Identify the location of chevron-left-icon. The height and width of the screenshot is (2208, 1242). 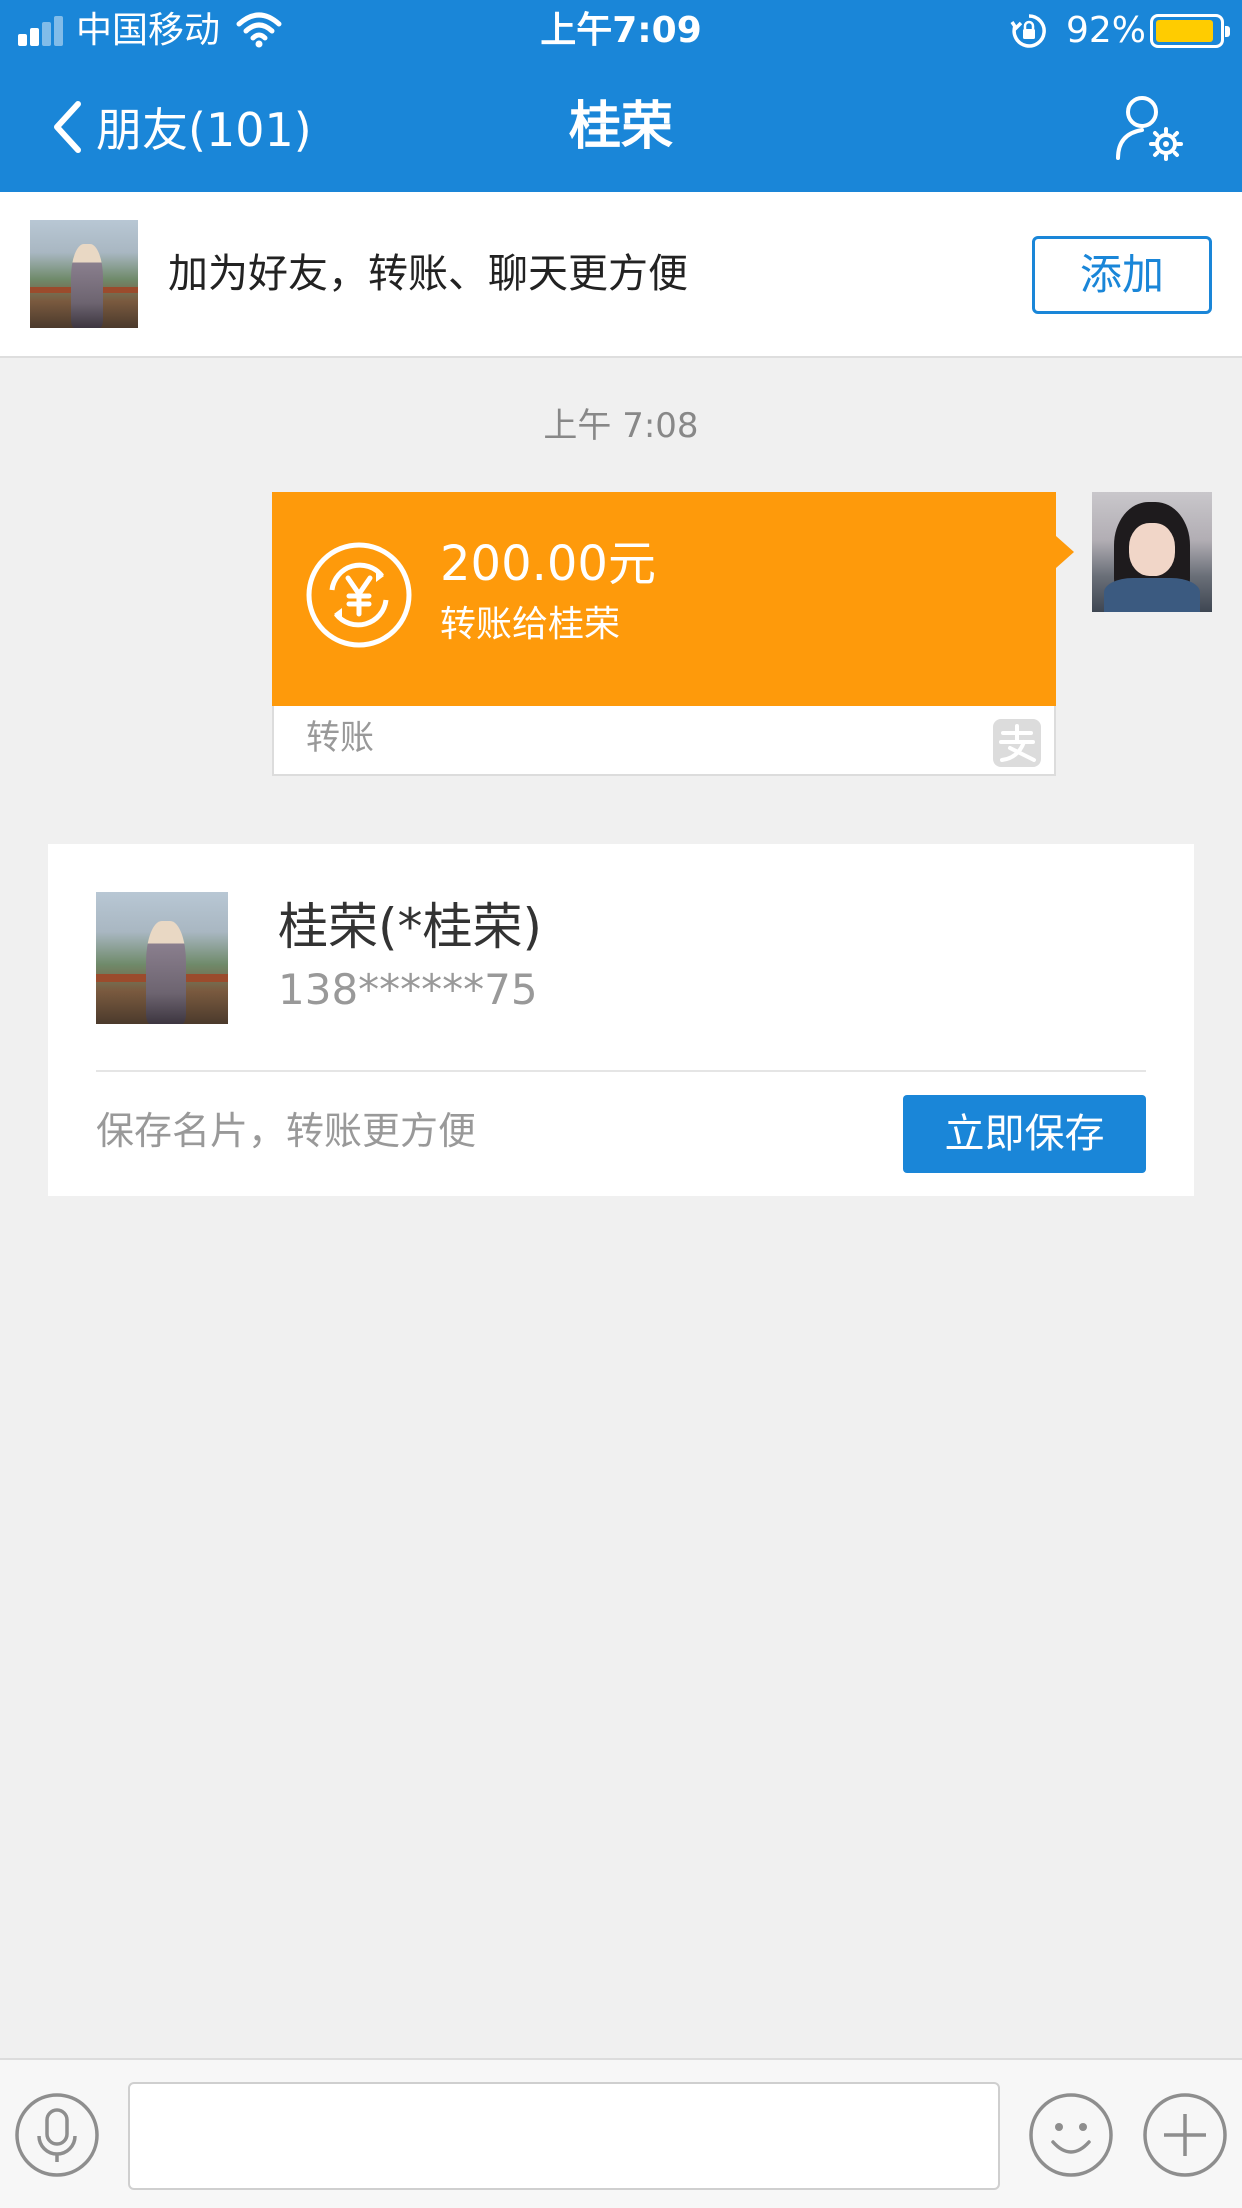
(67, 127).